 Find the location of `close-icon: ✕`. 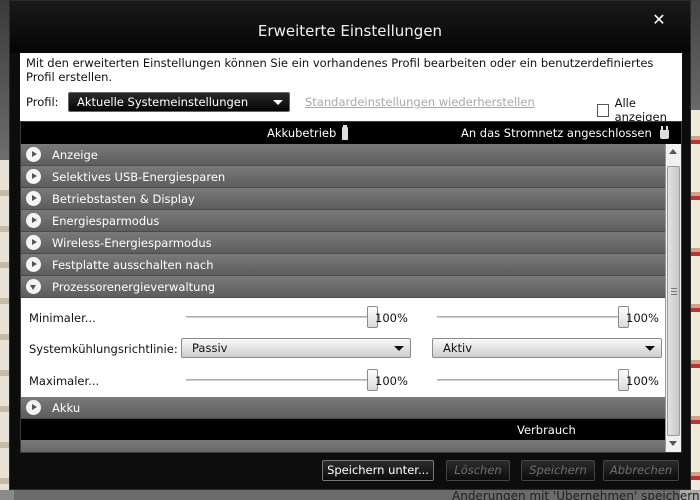

close-icon: ✕ is located at coordinates (659, 20).